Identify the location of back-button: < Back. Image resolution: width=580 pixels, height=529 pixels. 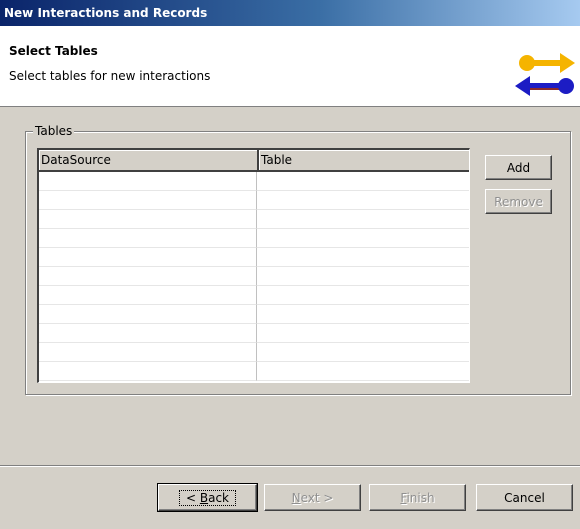
(207, 497).